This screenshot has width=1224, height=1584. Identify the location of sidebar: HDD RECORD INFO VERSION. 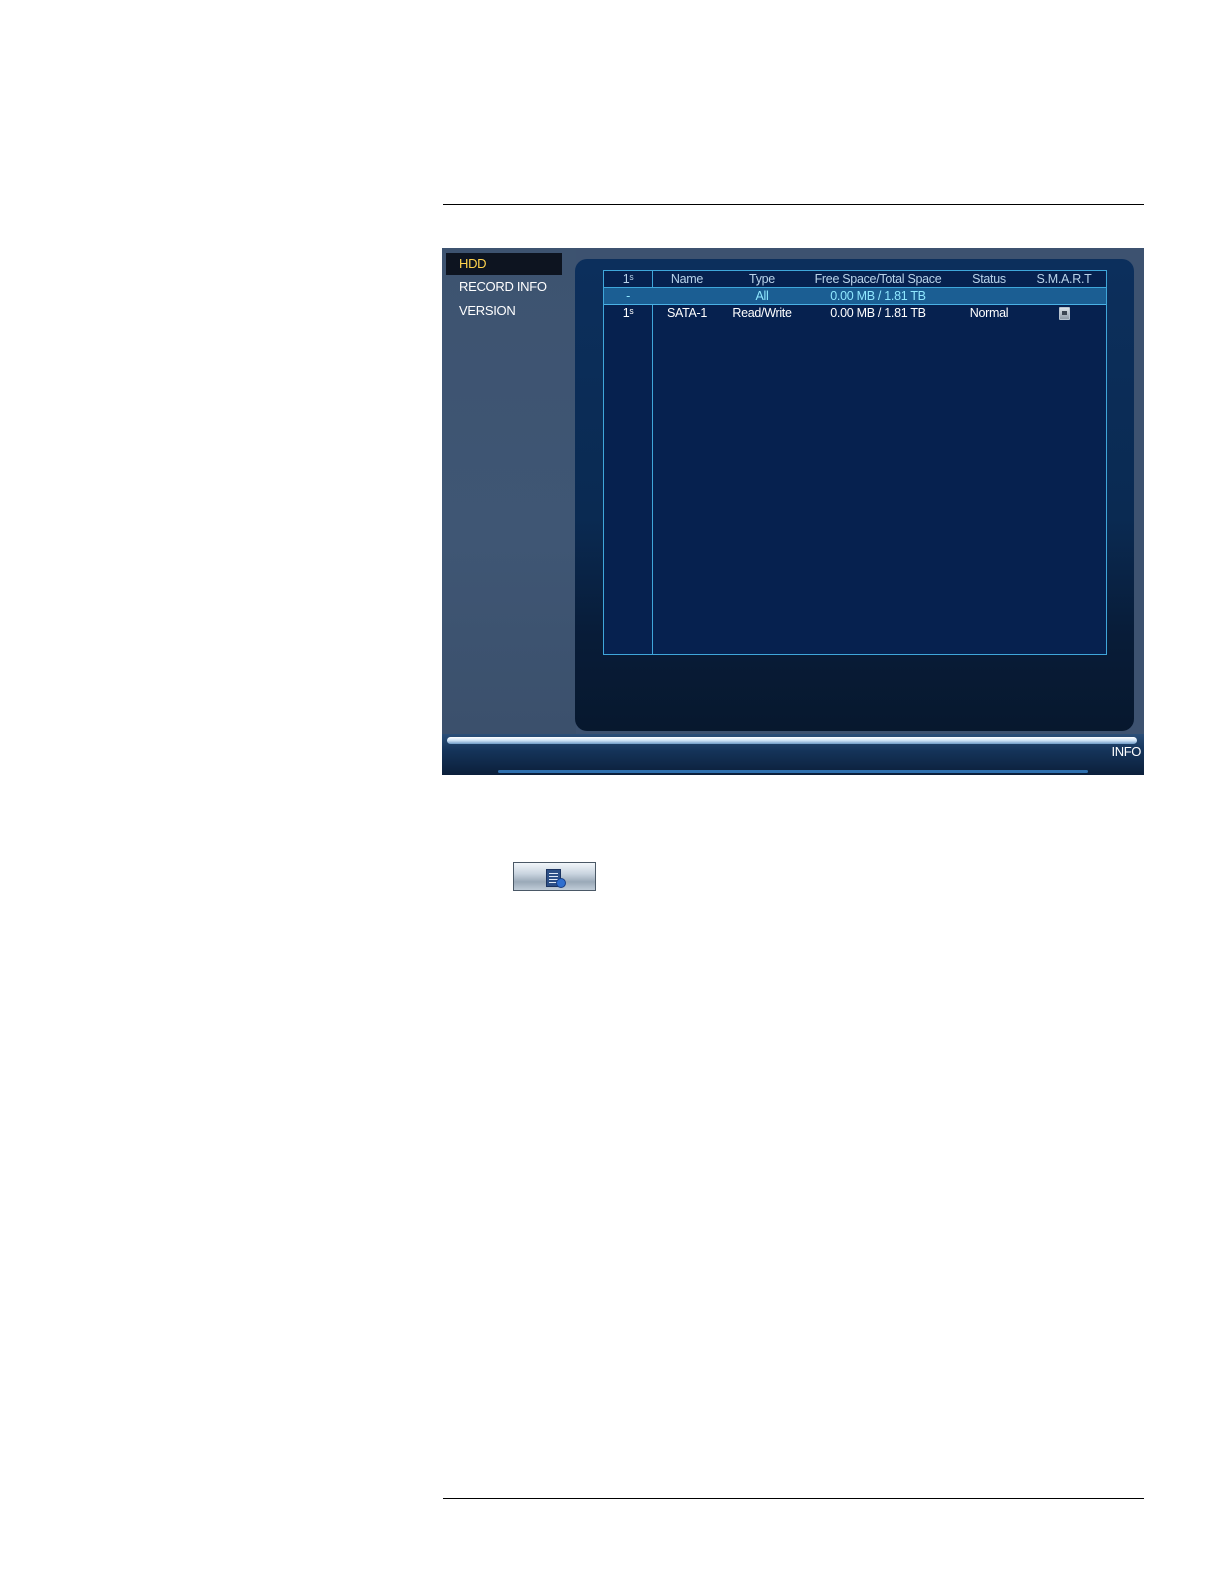
(509, 491).